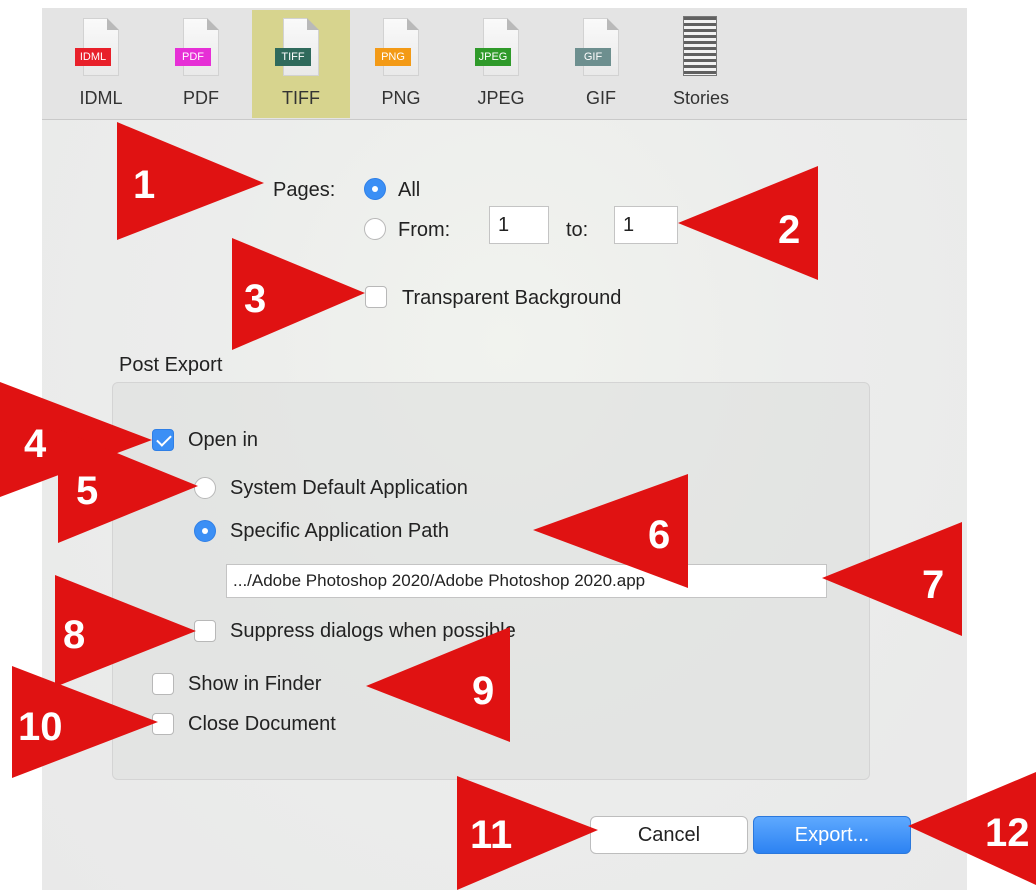 Image resolution: width=1036 pixels, height=890 pixels. Describe the element at coordinates (669, 835) in the screenshot. I see `cancel-button: Cancel` at that location.